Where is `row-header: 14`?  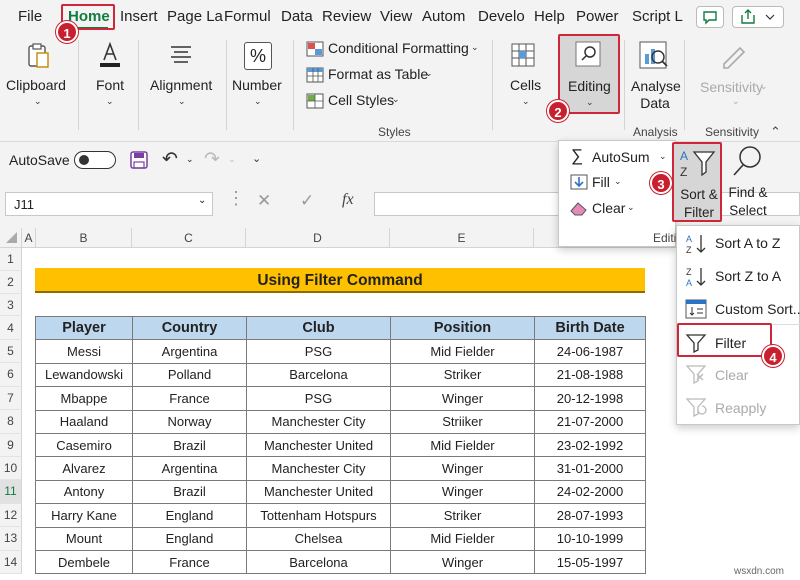
row-header: 14 is located at coordinates (11, 562).